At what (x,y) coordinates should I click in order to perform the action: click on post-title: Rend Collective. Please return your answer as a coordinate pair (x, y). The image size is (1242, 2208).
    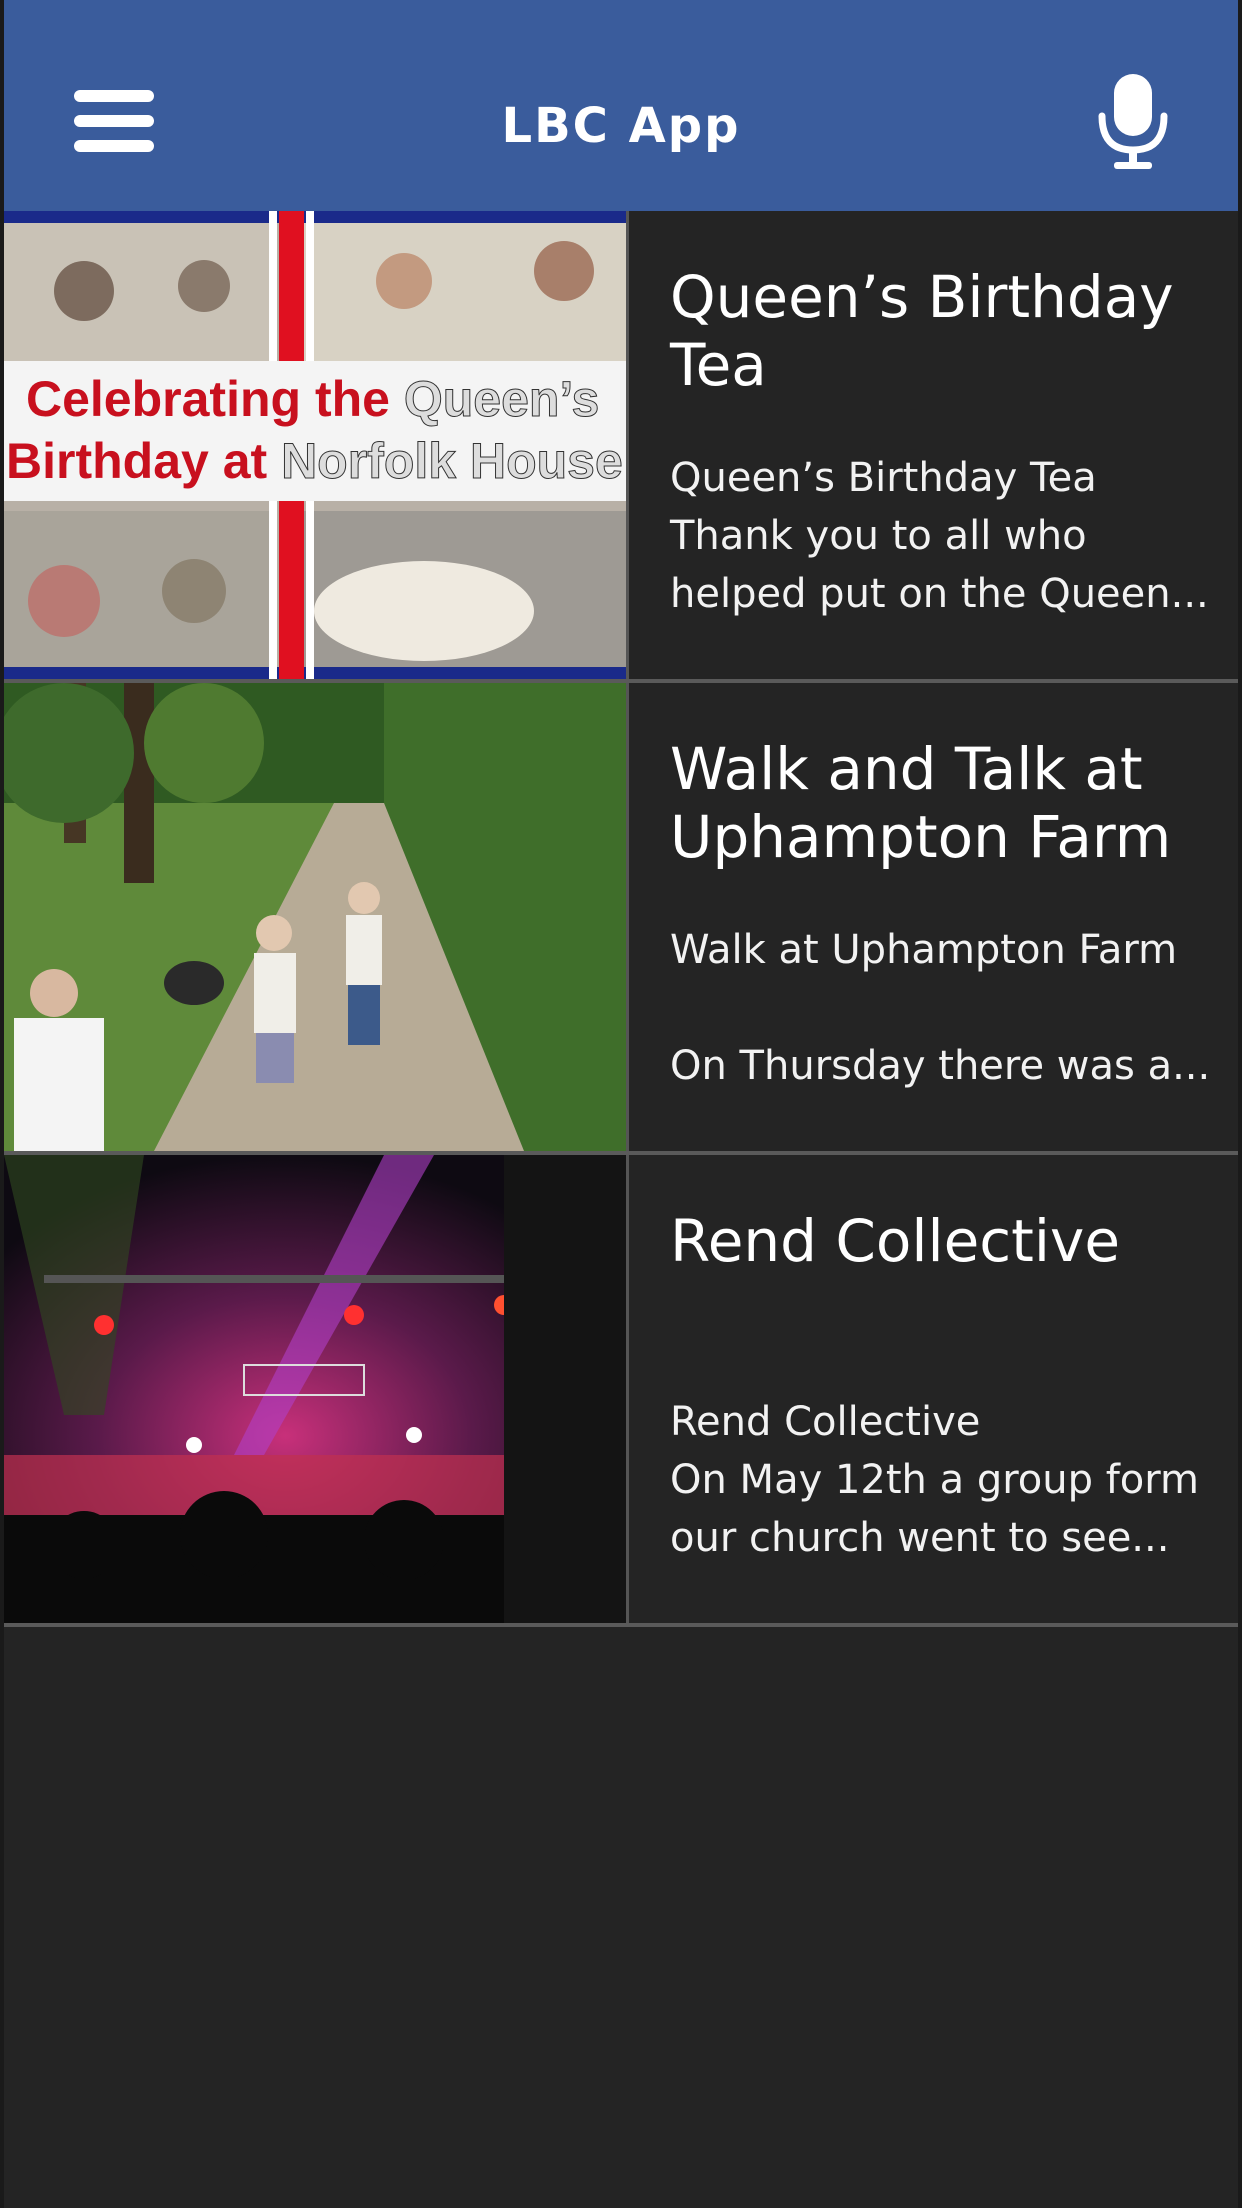
    Looking at the image, I should click on (895, 1241).